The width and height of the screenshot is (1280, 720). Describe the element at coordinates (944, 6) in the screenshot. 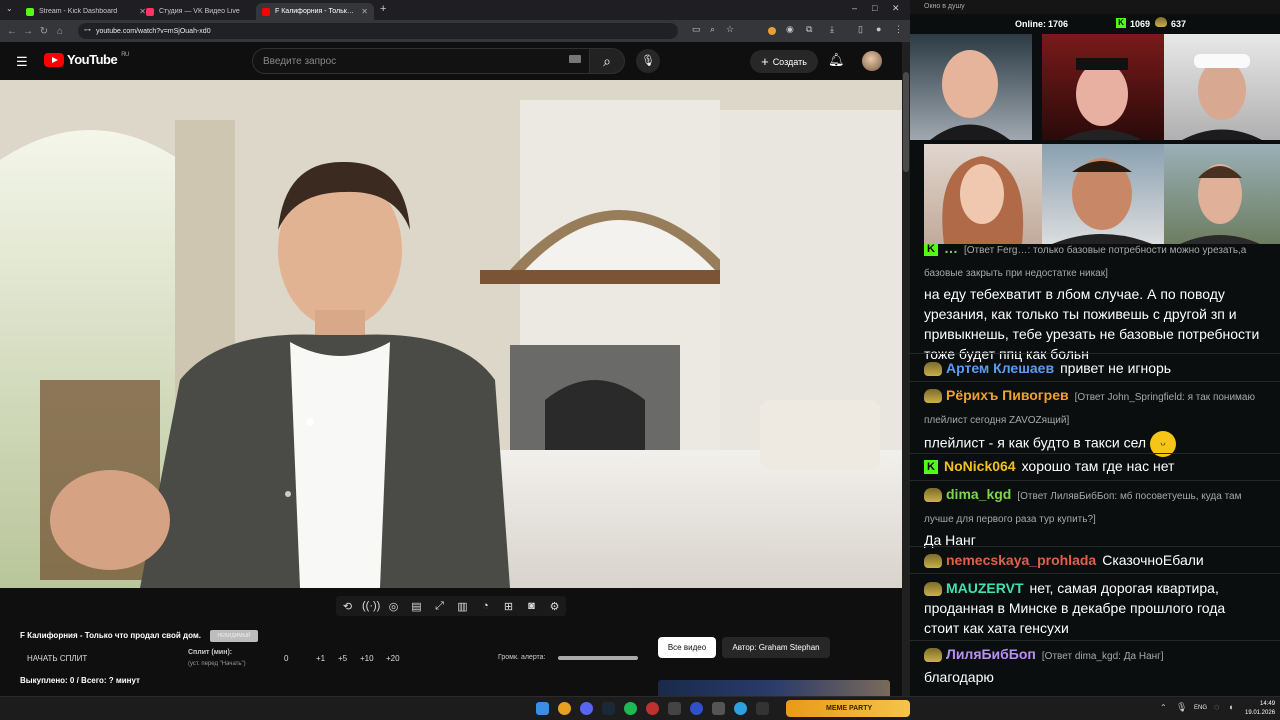

I see `overlay-window-title: Окно в душу` at that location.